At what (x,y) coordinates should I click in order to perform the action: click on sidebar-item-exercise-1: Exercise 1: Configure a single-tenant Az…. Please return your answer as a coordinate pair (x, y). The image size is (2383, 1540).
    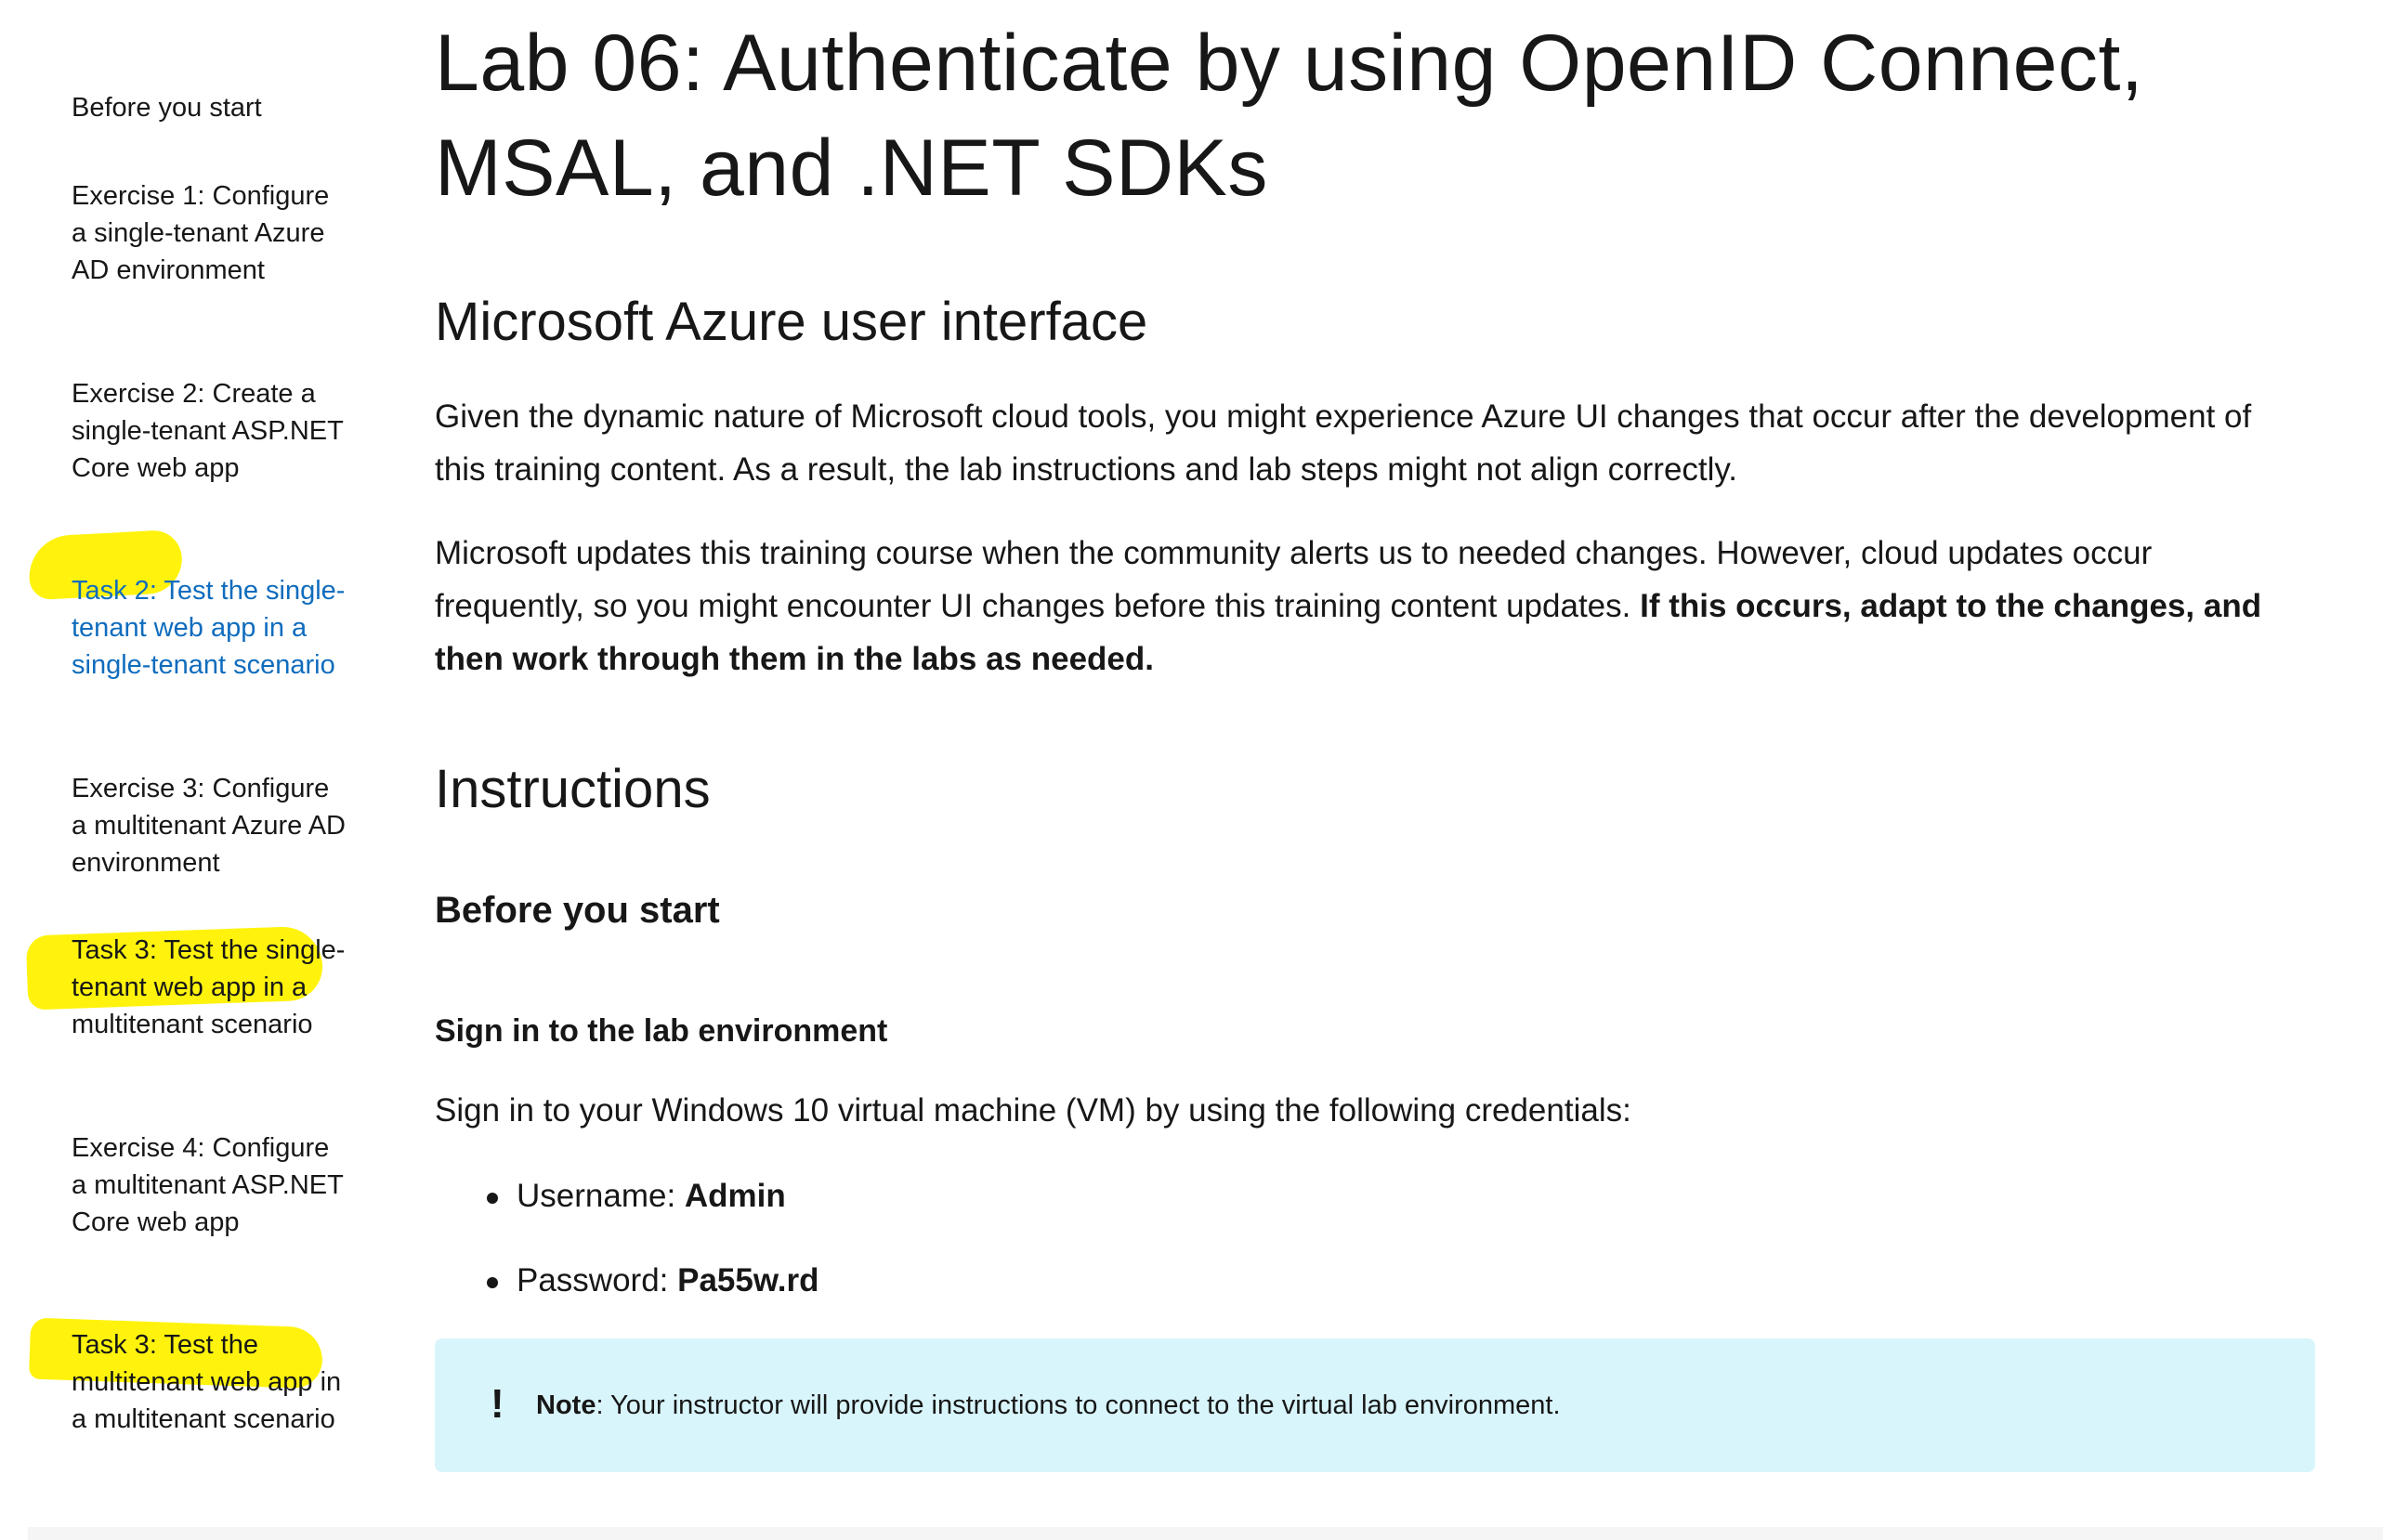
    Looking at the image, I should click on (211, 233).